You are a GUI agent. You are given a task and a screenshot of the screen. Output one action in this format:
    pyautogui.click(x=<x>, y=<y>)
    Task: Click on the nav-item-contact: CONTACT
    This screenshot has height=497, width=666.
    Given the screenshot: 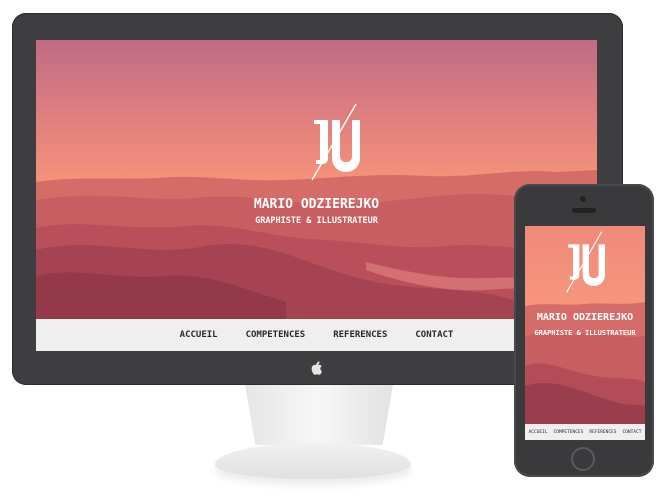 What is the action you would take?
    pyautogui.click(x=434, y=335)
    